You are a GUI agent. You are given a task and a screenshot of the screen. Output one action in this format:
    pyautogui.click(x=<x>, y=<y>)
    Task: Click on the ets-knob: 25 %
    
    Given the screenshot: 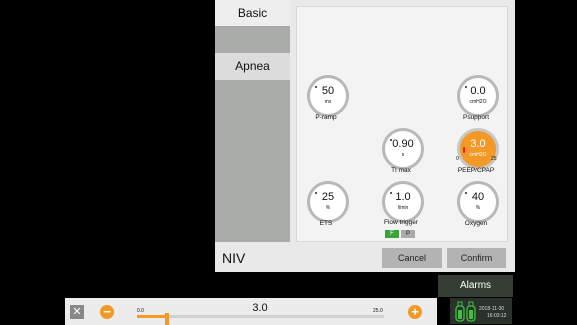 What is the action you would take?
    pyautogui.click(x=328, y=202)
    